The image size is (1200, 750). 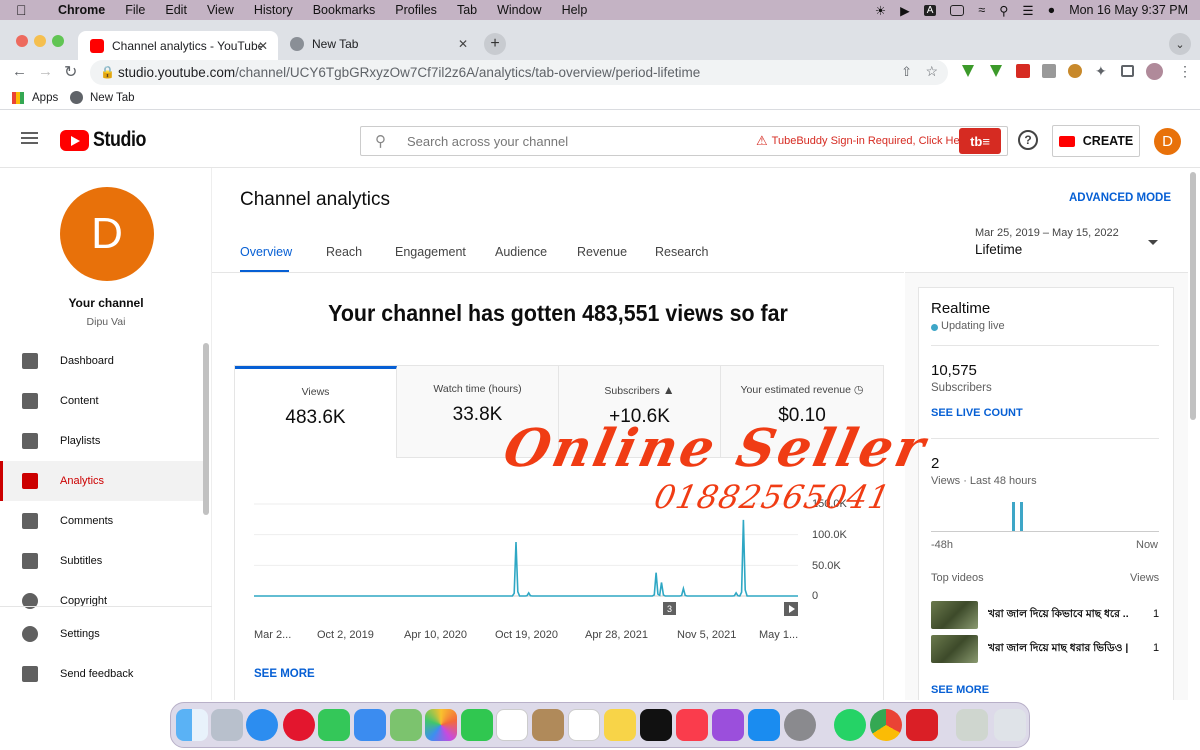 I want to click on sidebar-scrollbar, so click(x=206, y=429).